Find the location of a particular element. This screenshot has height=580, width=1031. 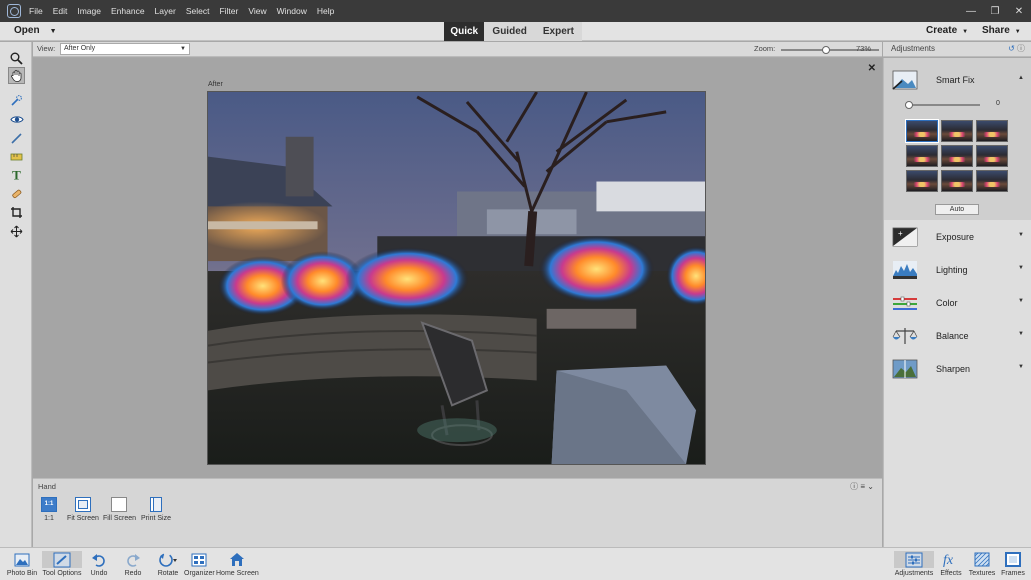

adjustments-label: Adjustments is located at coordinates (914, 573).